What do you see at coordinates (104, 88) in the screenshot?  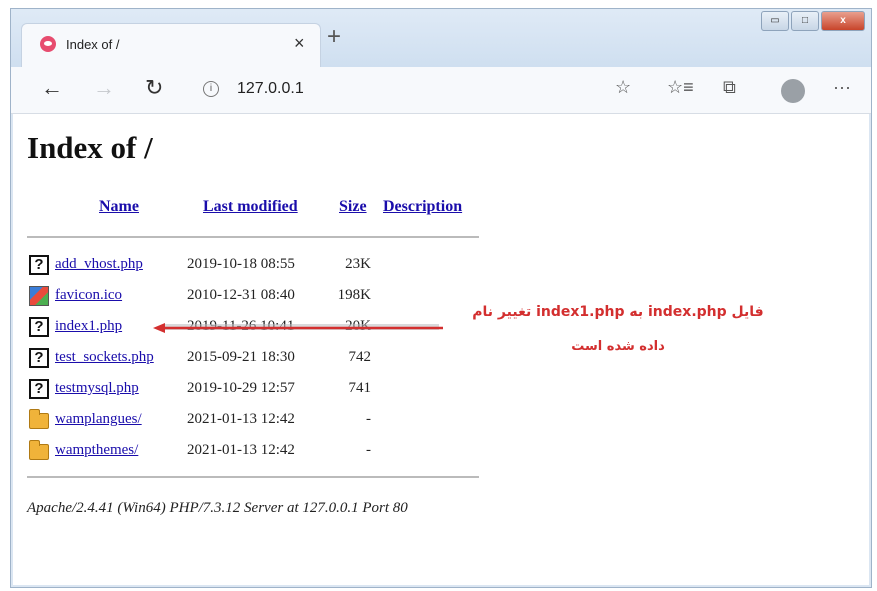 I see `forward-button: →` at bounding box center [104, 88].